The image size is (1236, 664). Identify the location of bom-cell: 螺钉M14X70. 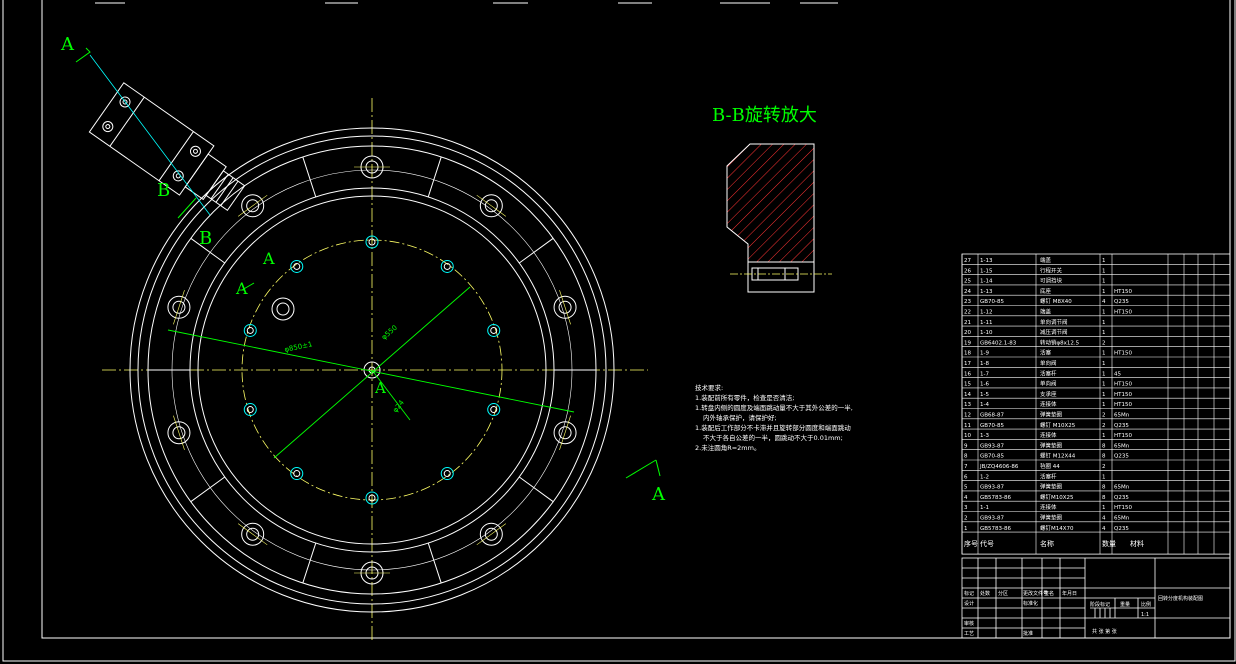
(1057, 528).